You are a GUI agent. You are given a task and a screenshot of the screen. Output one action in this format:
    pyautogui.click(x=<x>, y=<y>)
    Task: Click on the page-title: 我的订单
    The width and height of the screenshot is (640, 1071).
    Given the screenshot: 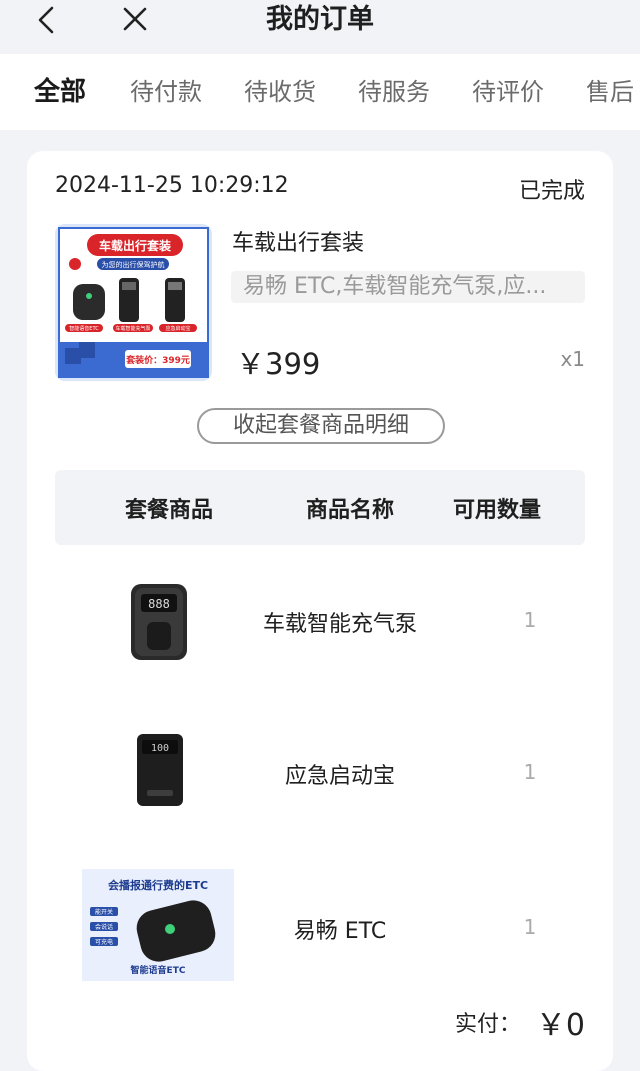 What is the action you would take?
    pyautogui.click(x=320, y=19)
    